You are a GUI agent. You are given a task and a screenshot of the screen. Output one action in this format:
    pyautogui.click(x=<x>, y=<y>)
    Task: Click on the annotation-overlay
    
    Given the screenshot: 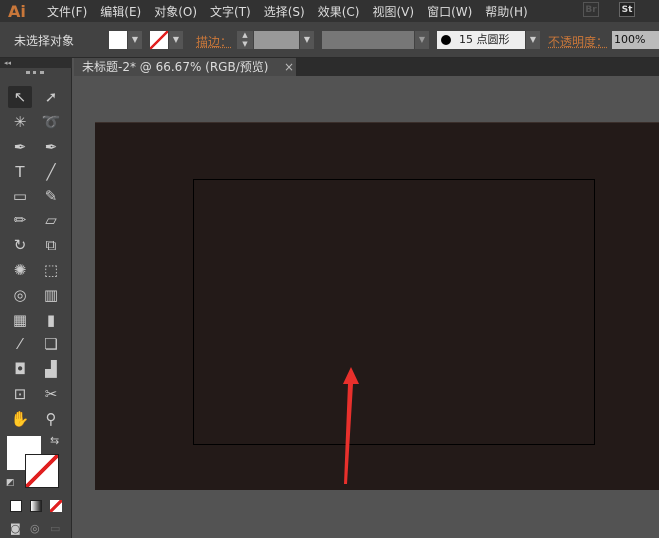 What is the action you would take?
    pyautogui.click(x=351, y=425)
    